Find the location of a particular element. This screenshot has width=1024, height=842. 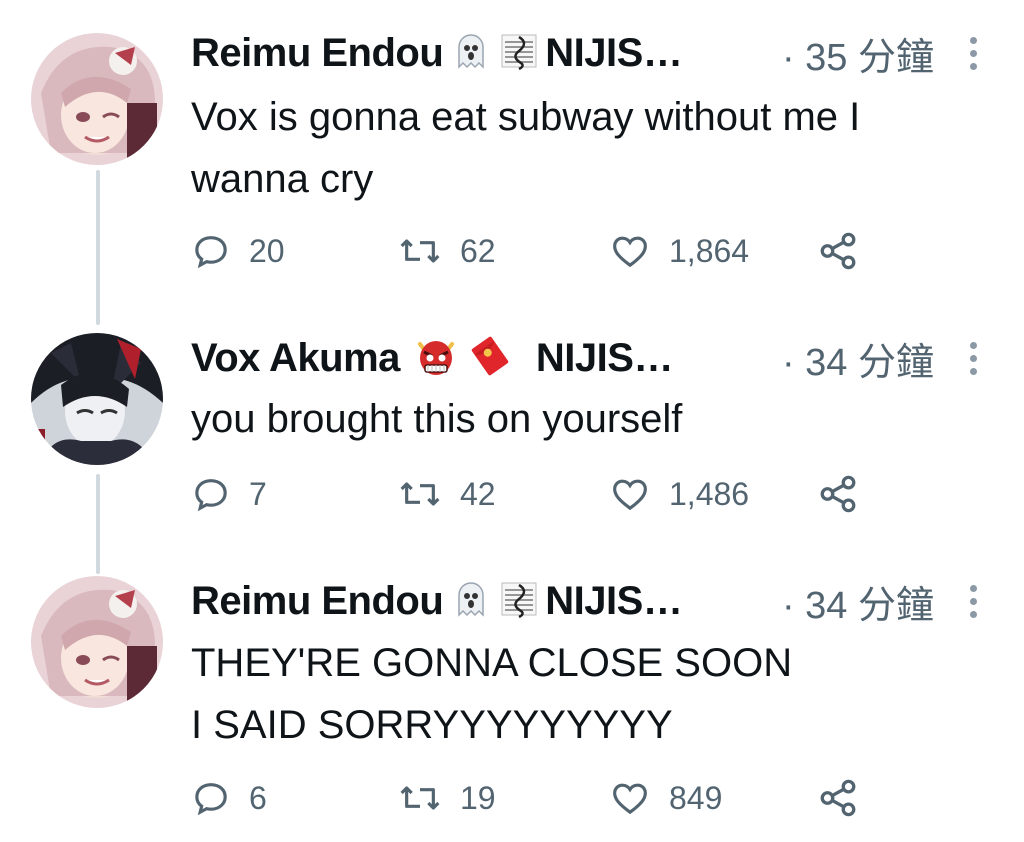

reply-button: 20 is located at coordinates (238, 251).